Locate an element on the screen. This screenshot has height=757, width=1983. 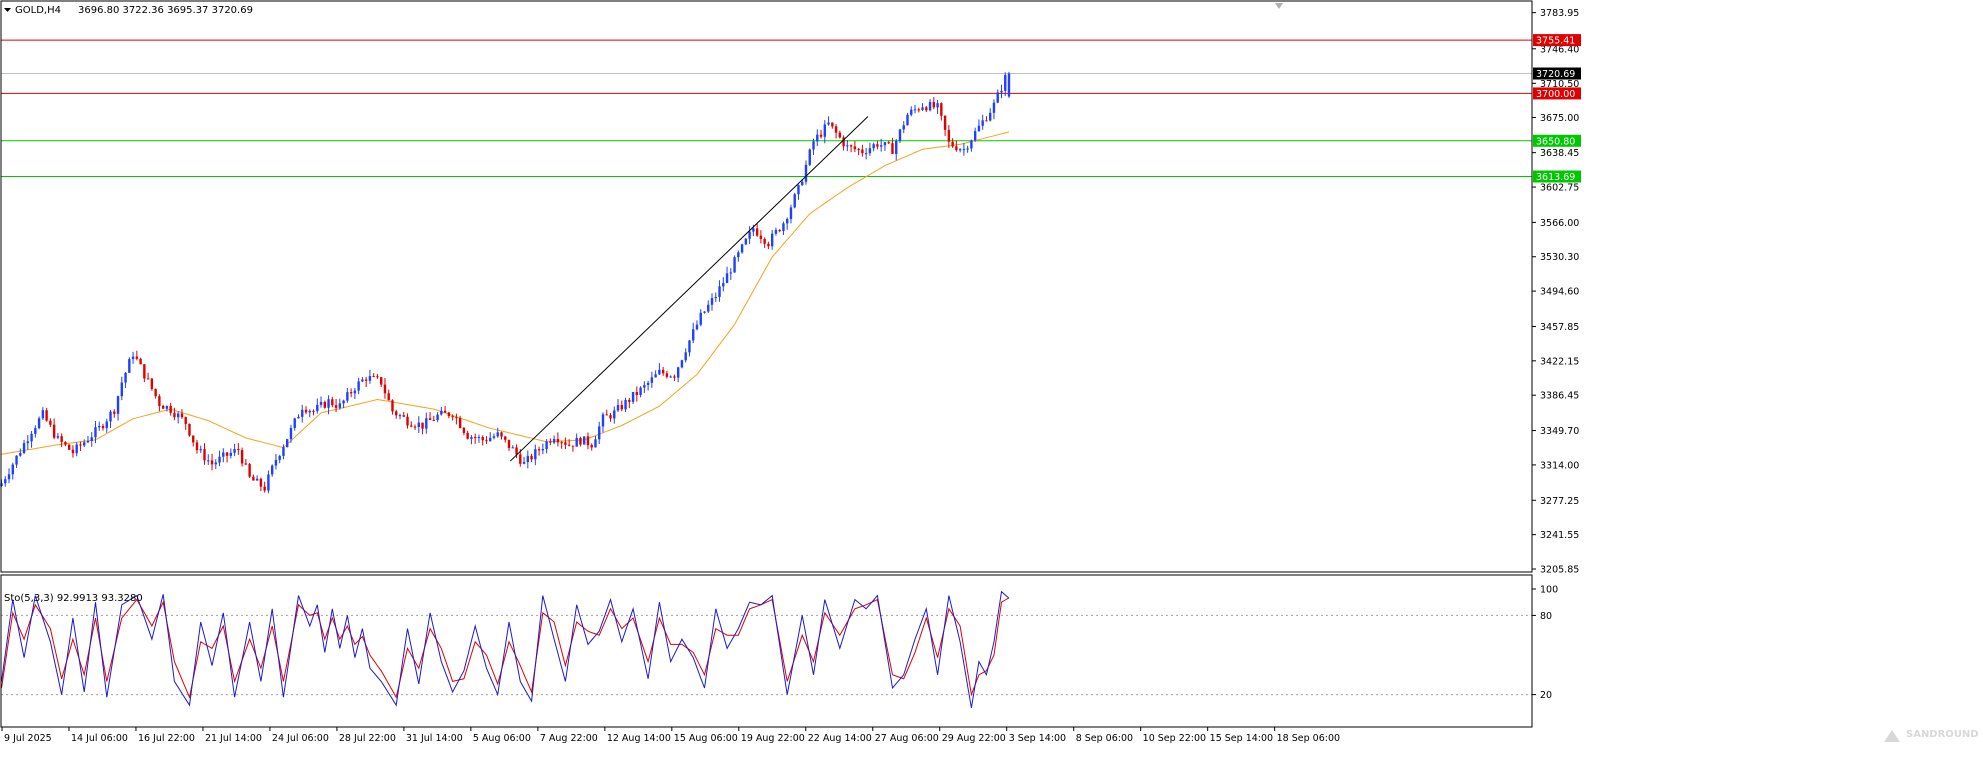
time-tick-label: 29 Aug 22:00 is located at coordinates (974, 738).